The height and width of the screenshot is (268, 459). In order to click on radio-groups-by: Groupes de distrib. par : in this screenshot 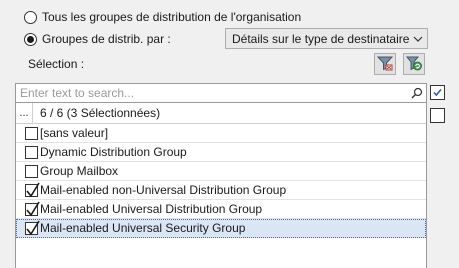, I will do `click(97, 39)`.